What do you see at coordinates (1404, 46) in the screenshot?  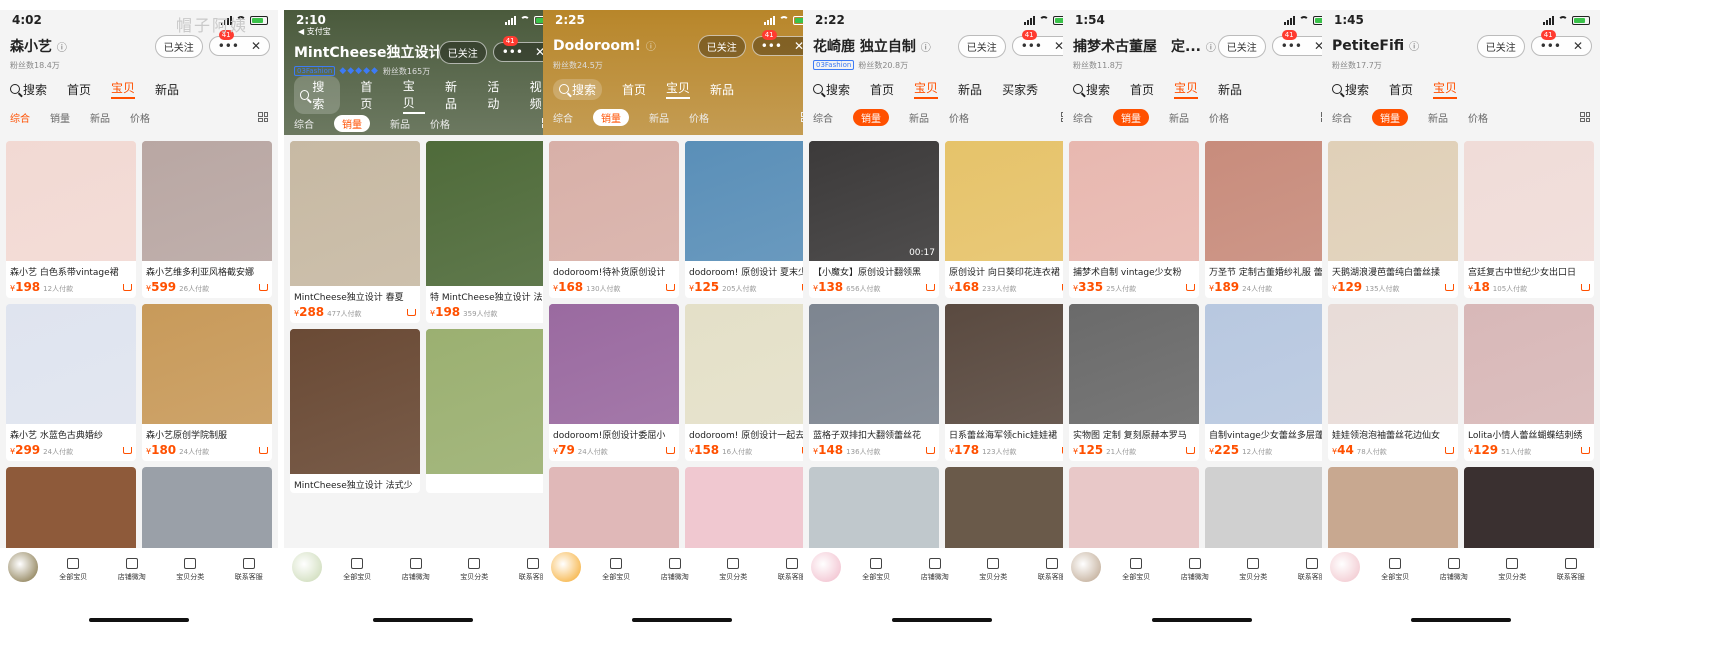 I see `shop-name: PetiteFifi ⓘ` at bounding box center [1404, 46].